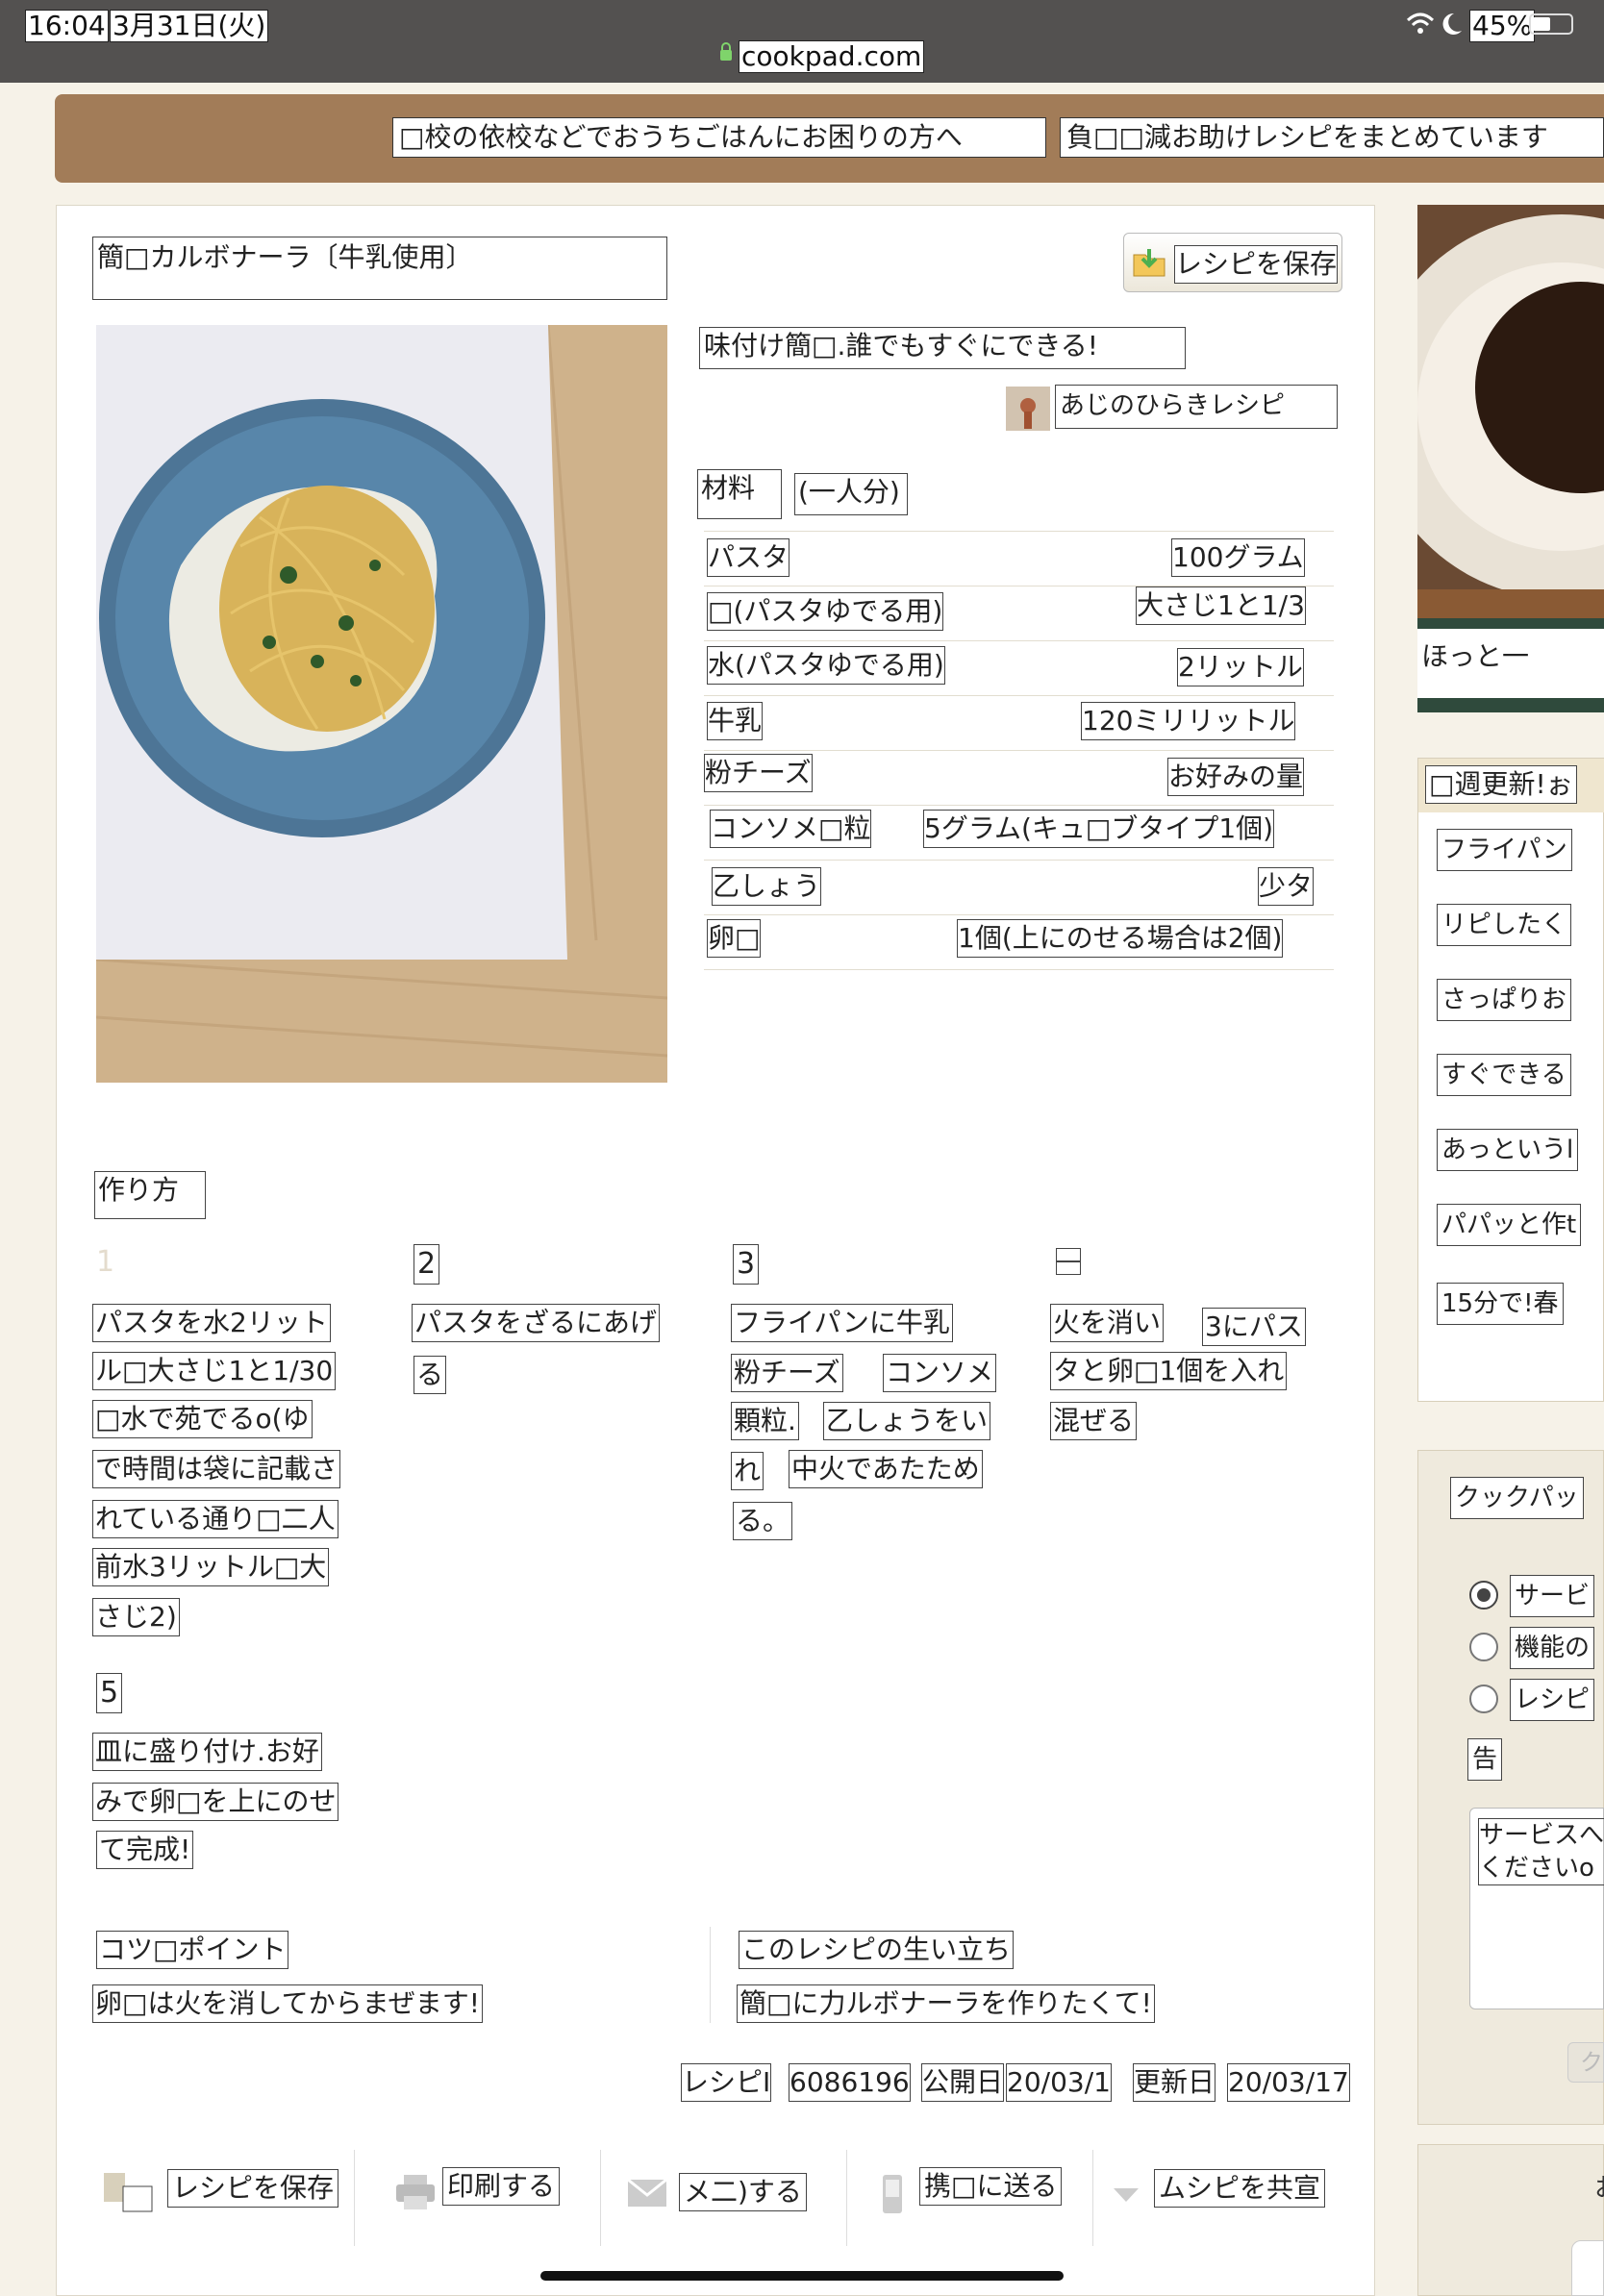 The width and height of the screenshot is (1604, 2296). Describe the element at coordinates (1483, 1595) in the screenshot. I see `radio-option-selected` at that location.